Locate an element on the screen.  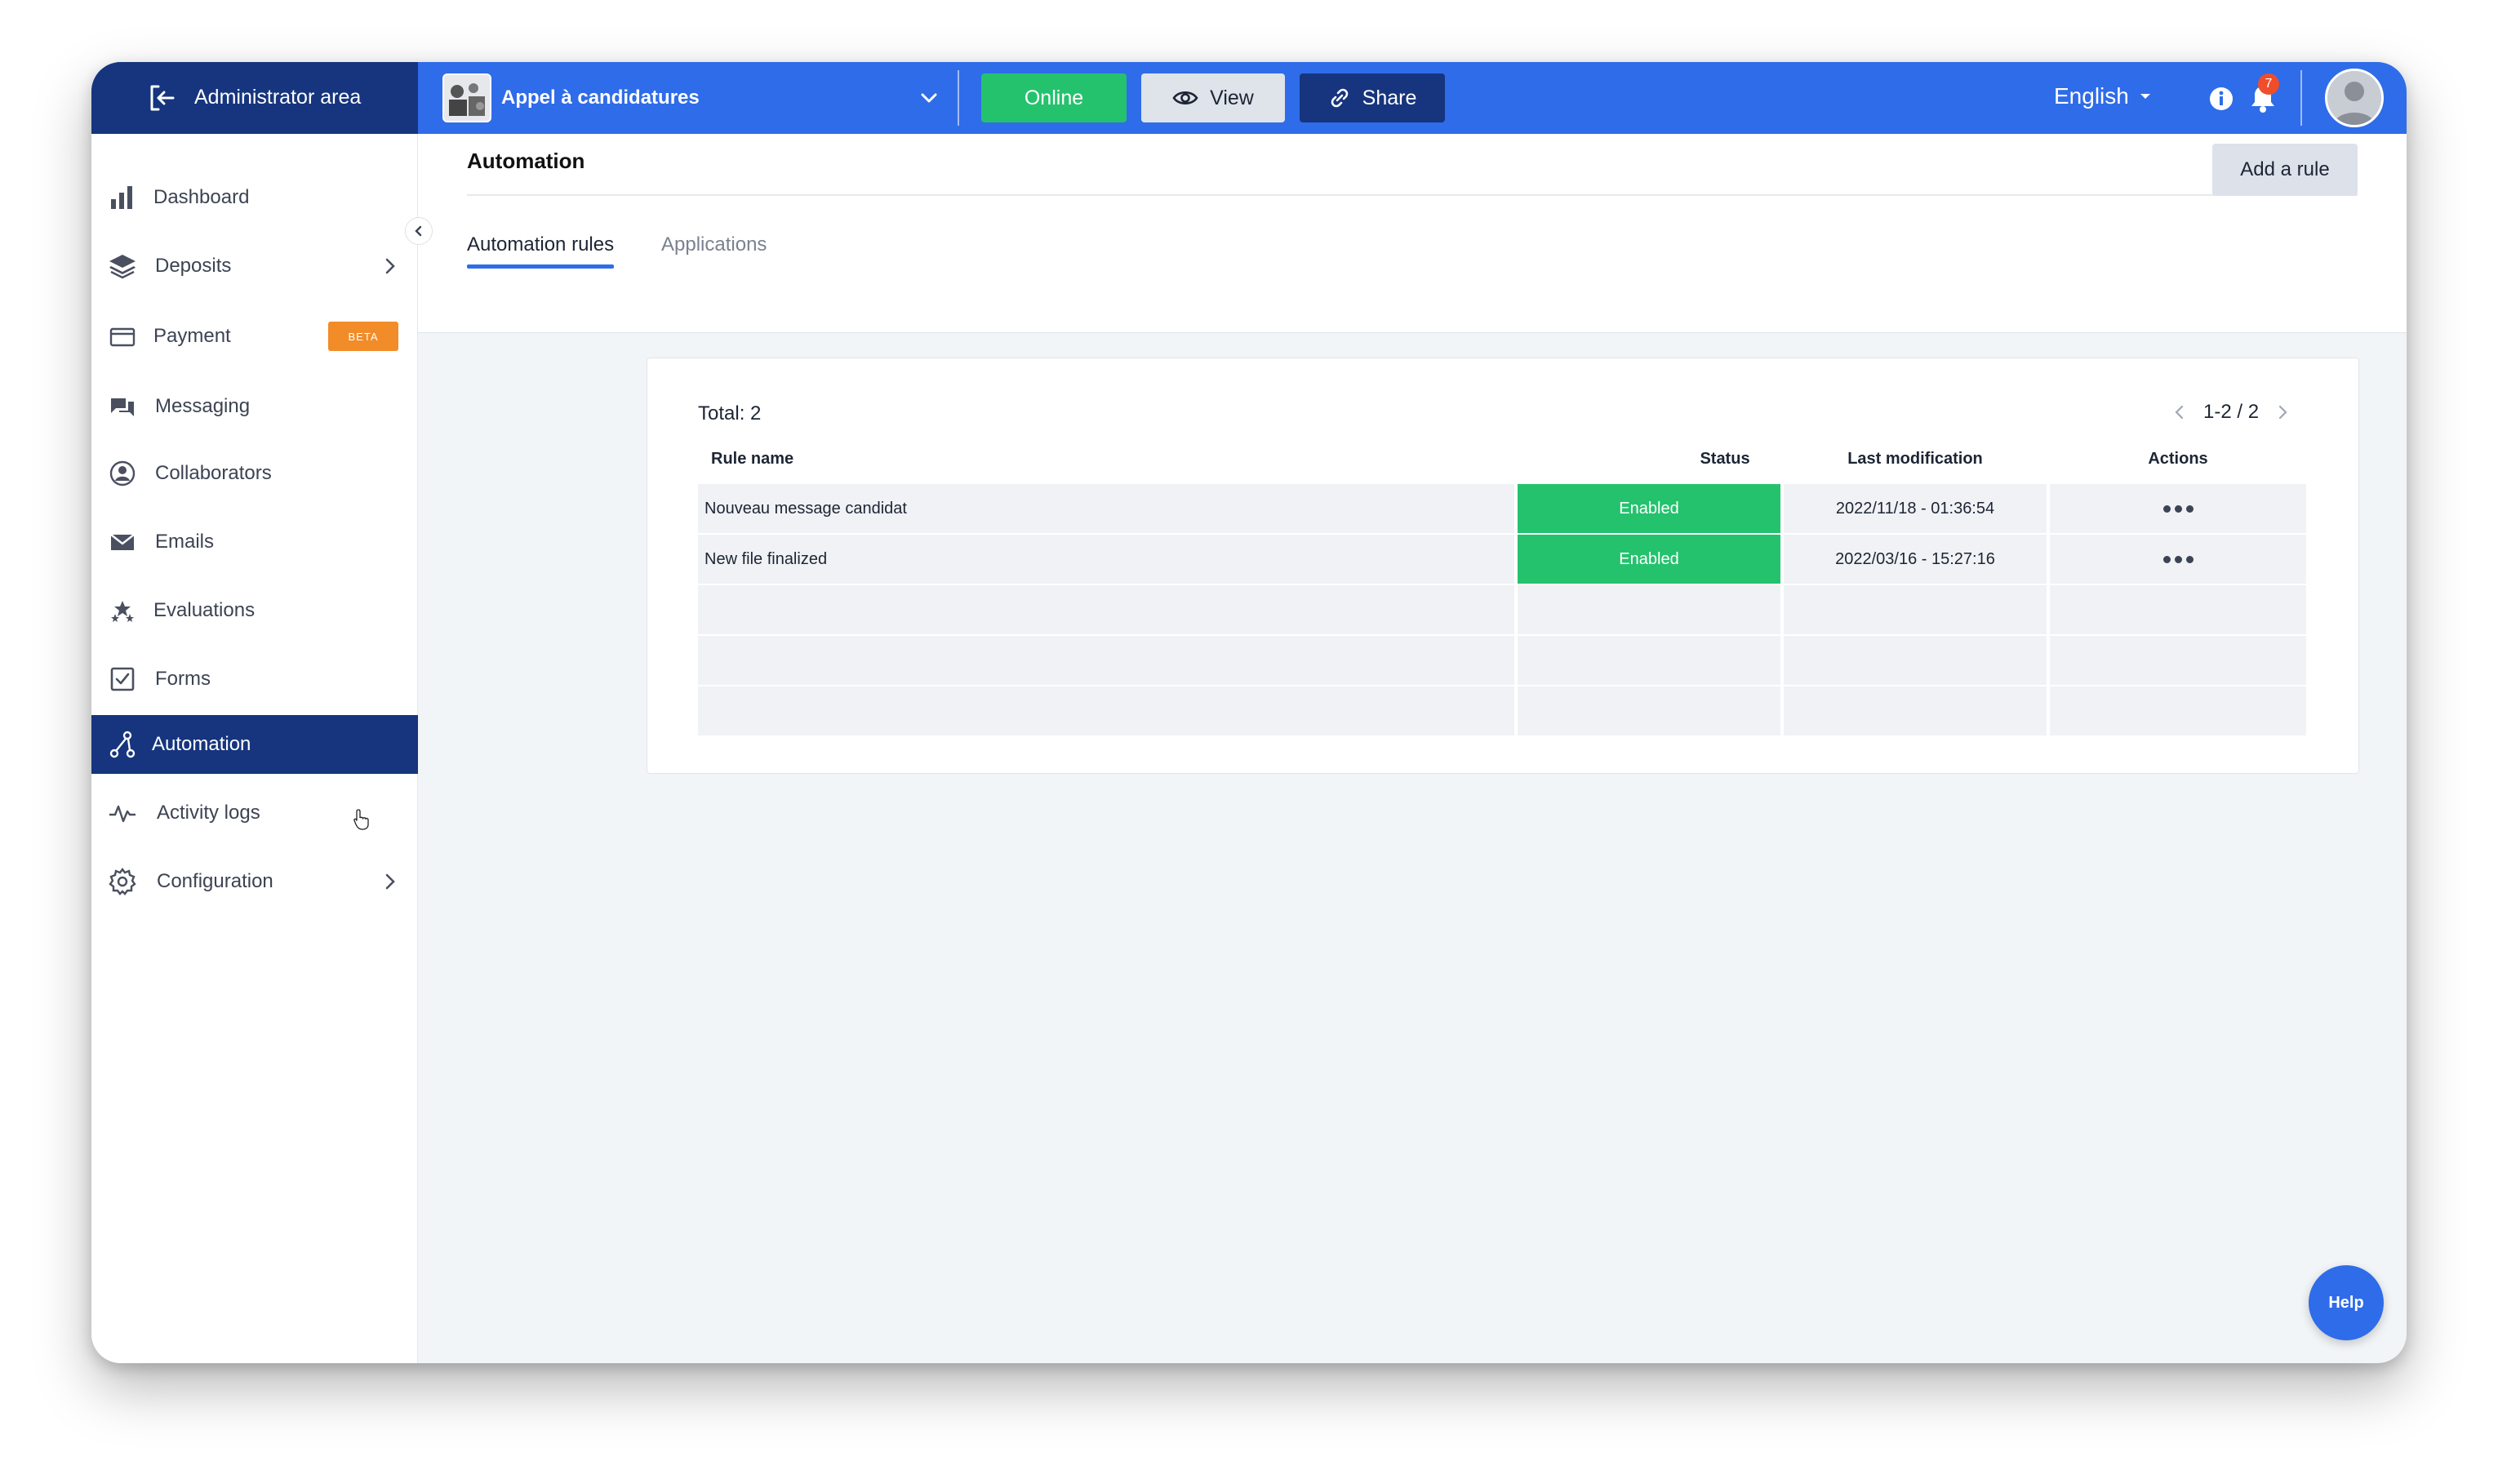
online-label: Online is located at coordinates (1054, 97).